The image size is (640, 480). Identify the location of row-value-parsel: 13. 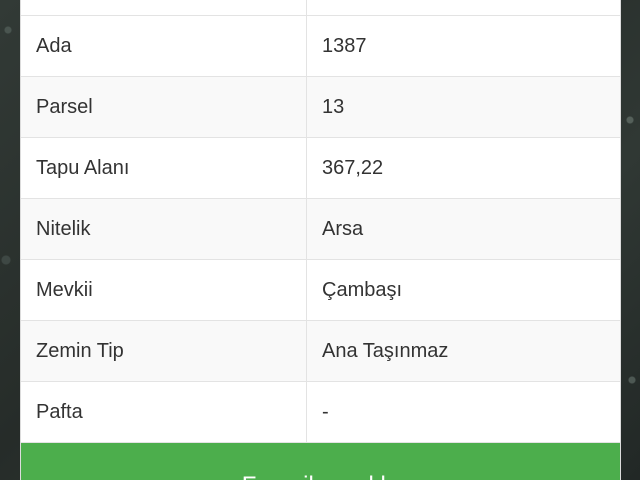
(463, 107).